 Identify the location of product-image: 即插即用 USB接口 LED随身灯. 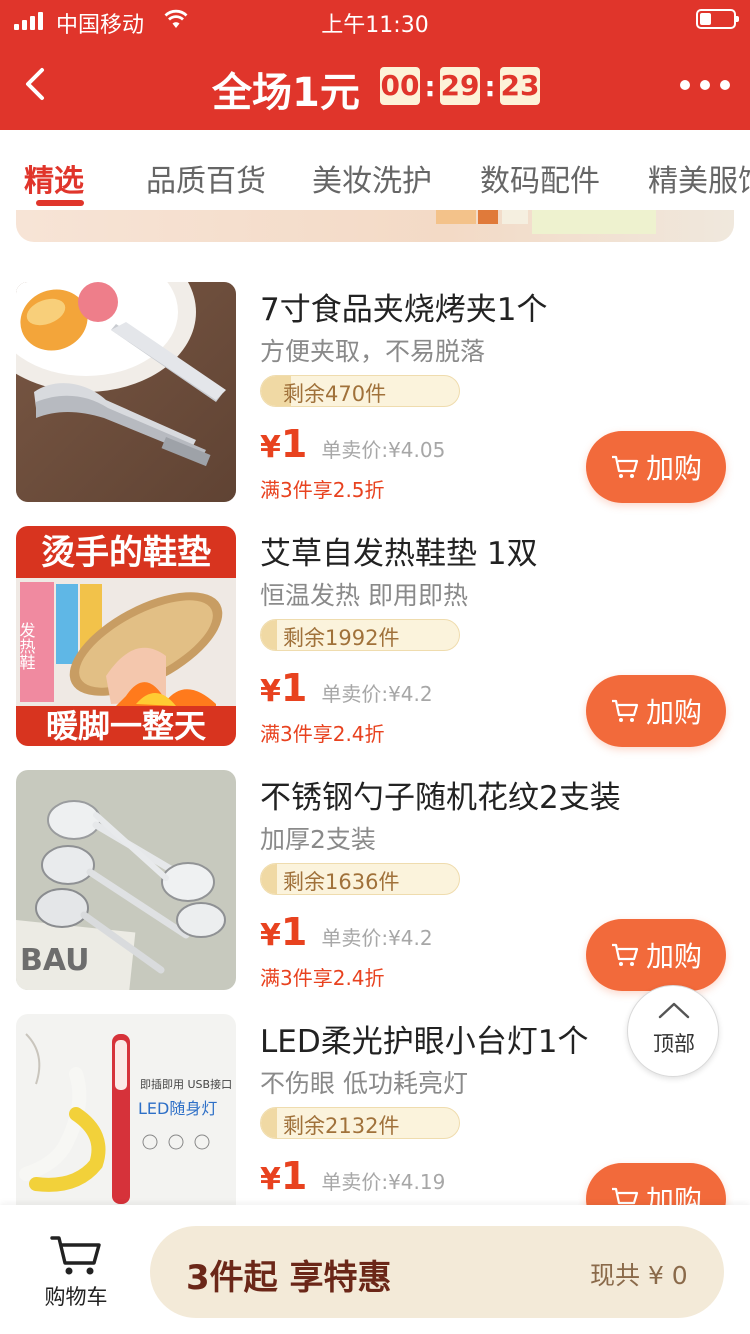
(126, 1109).